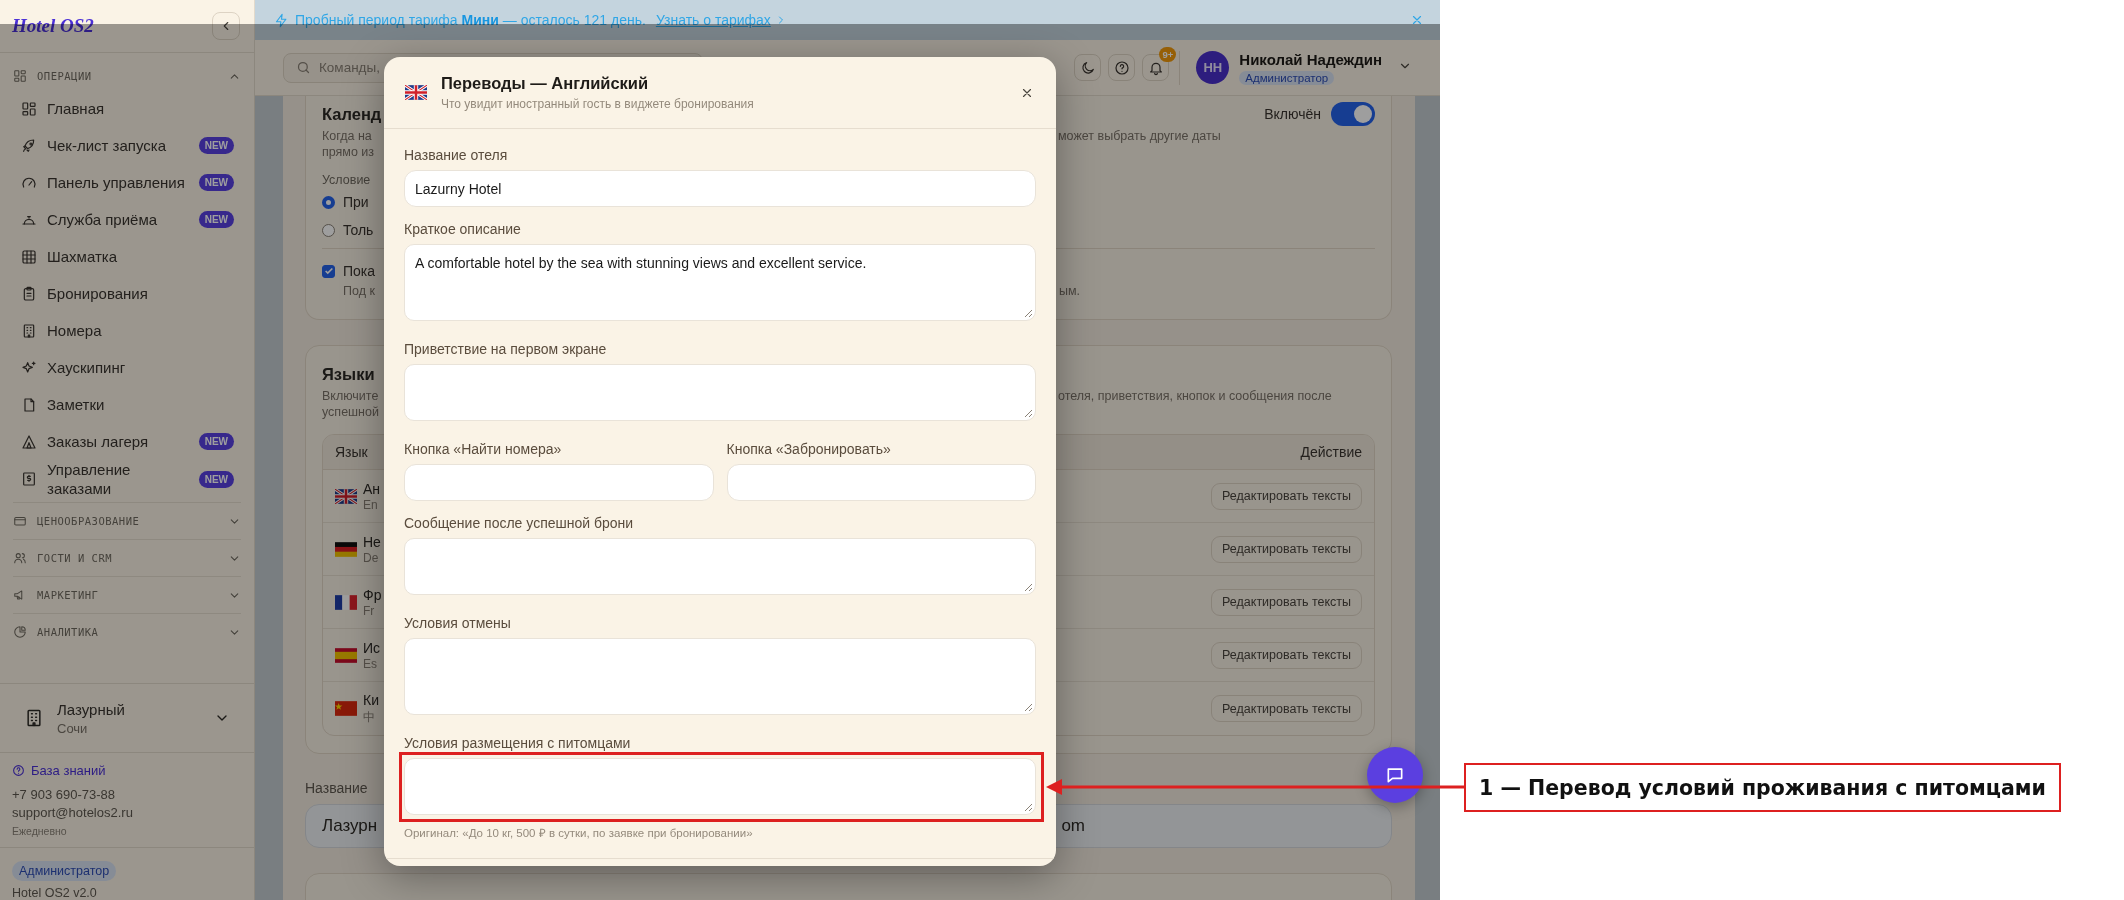  Describe the element at coordinates (73, 728) in the screenshot. I see `hotel-city: Сочи` at that location.